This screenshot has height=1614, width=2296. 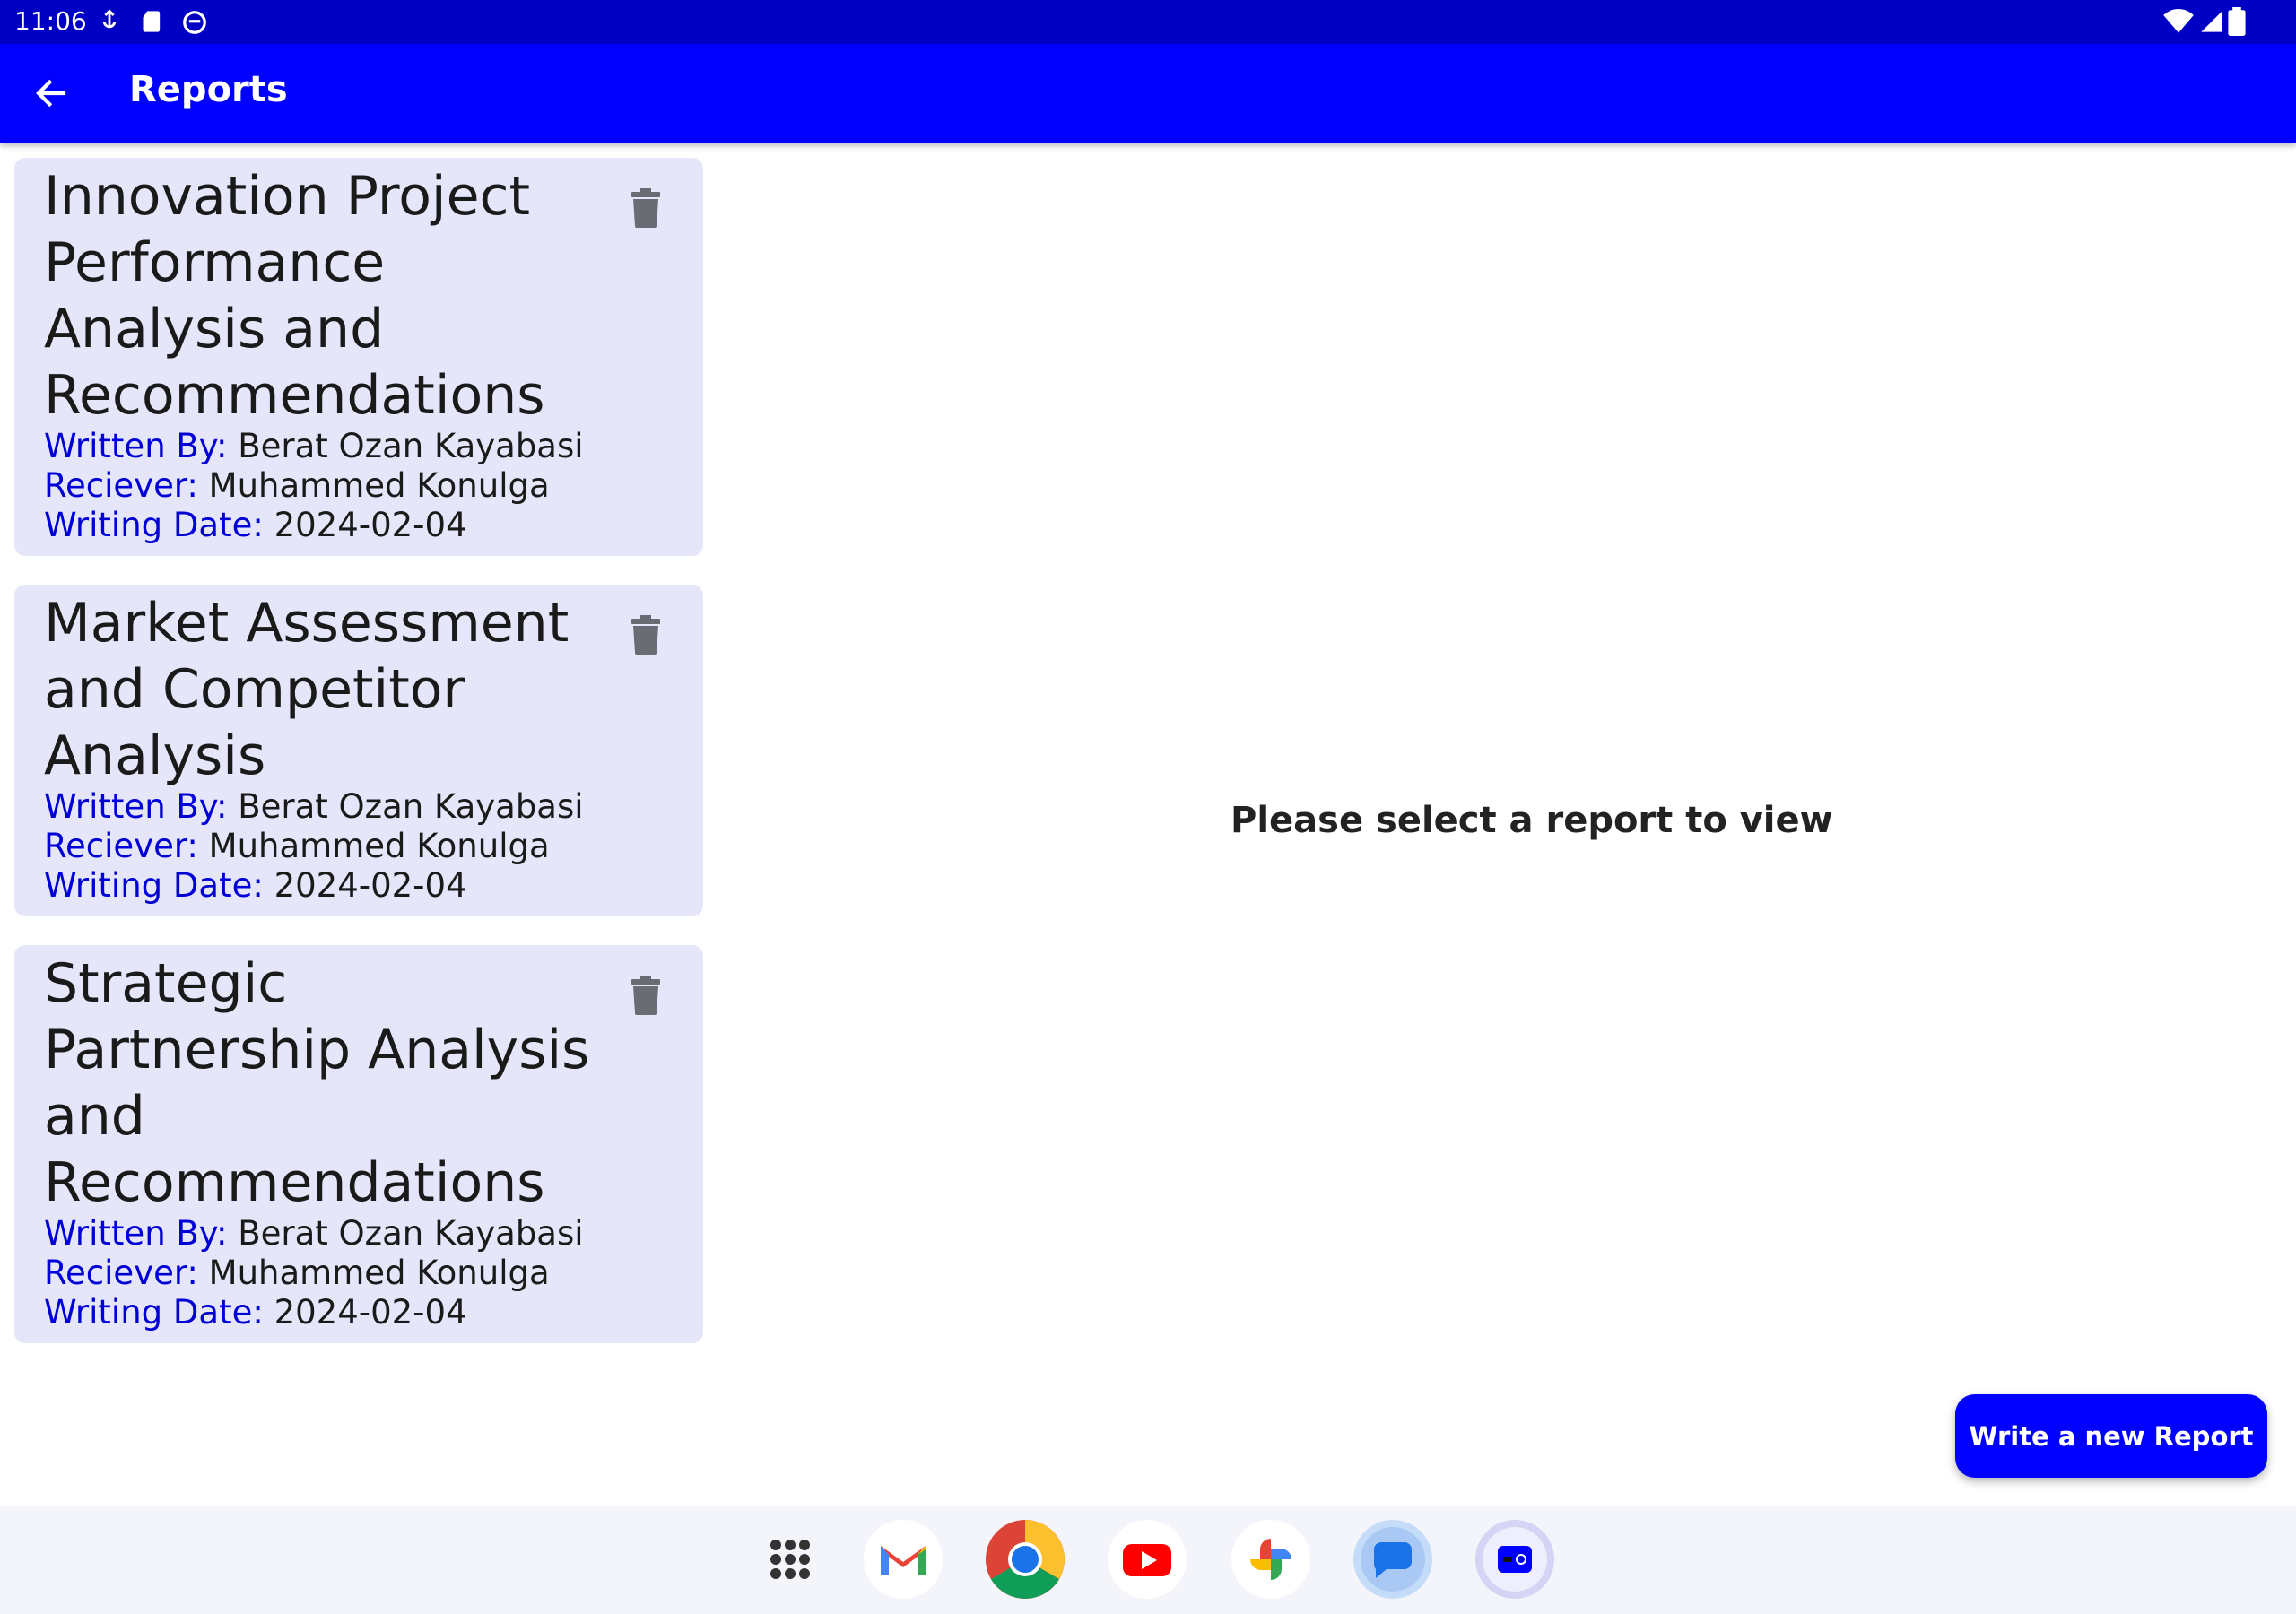 What do you see at coordinates (152, 21) in the screenshot?
I see `sd-card-icon` at bounding box center [152, 21].